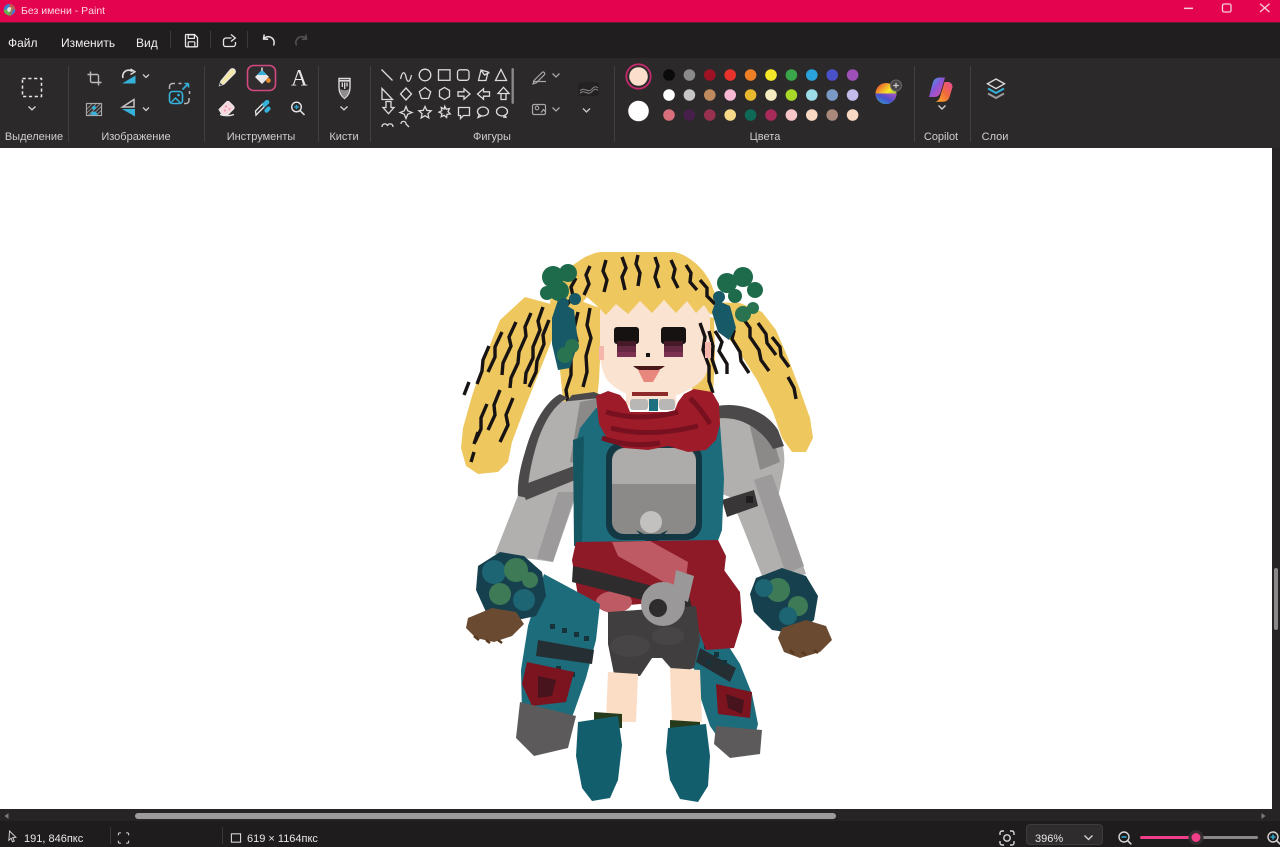  Describe the element at coordinates (299, 78) in the screenshot. I see `svg-text: A` at that location.